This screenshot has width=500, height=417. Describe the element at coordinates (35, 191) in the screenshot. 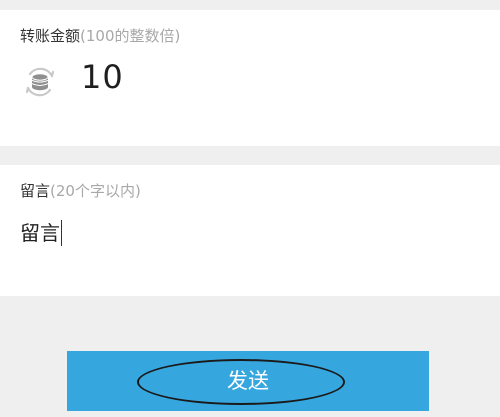

I see `message-label-text: 留言` at that location.